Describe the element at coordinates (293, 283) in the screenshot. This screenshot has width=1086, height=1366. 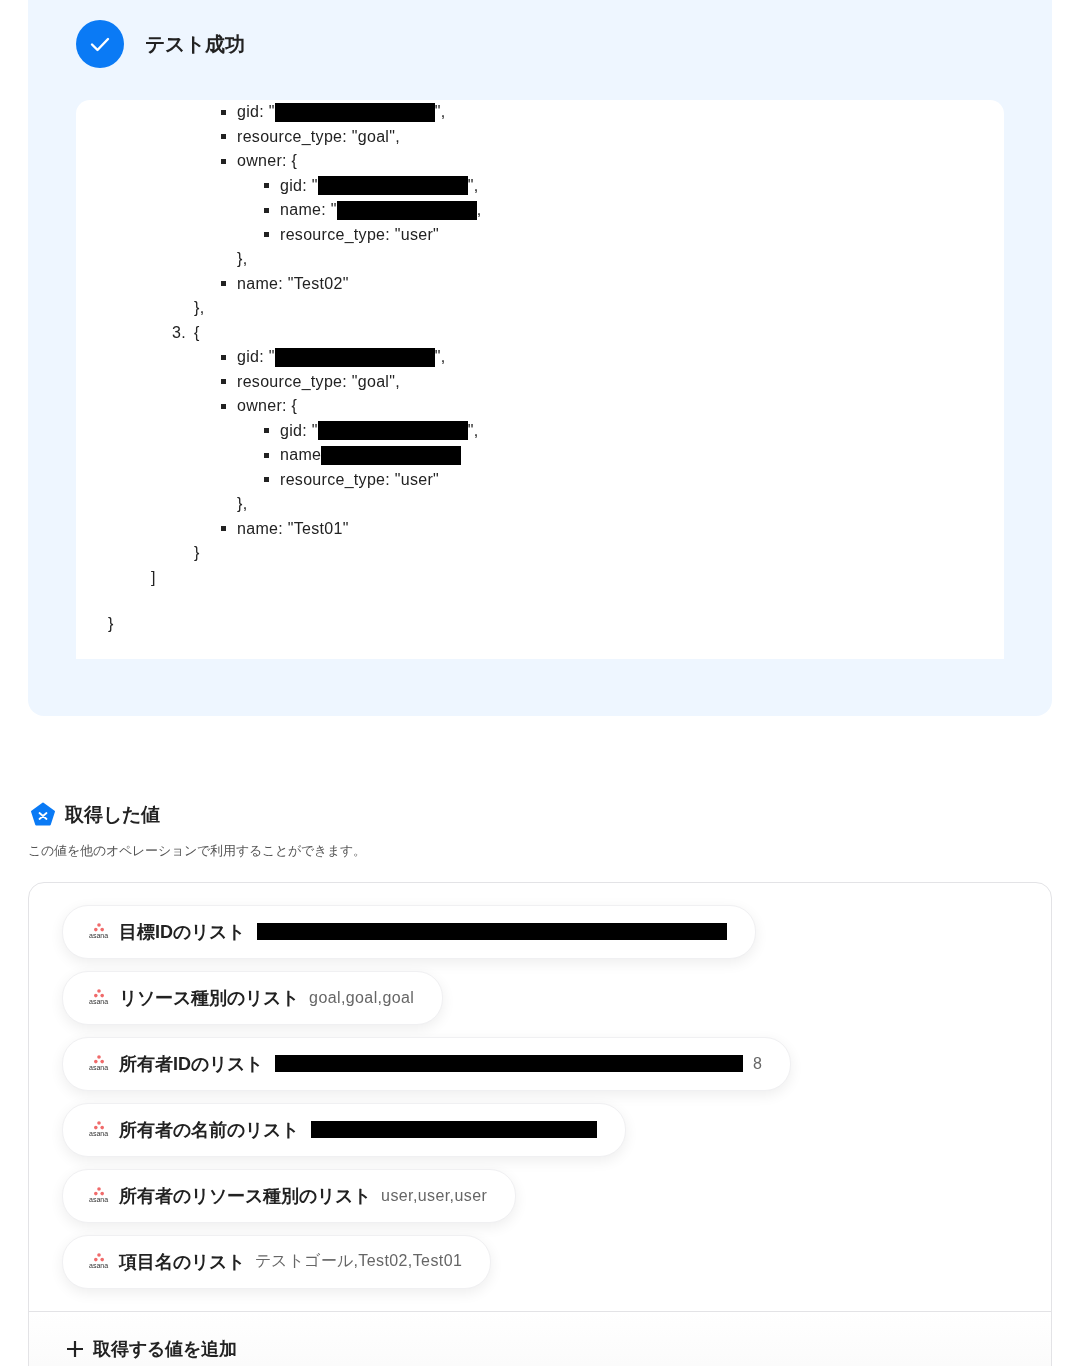
I see `code-text: name: "Test02"` at that location.